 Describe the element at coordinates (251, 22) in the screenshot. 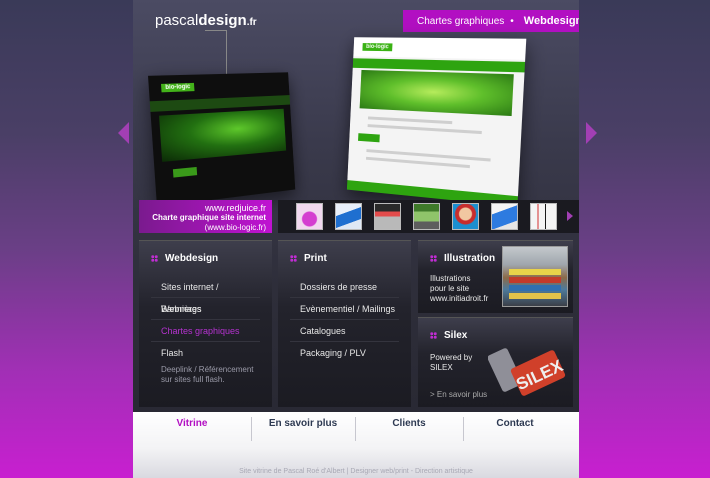

I see `logo-part-3: .fr` at that location.